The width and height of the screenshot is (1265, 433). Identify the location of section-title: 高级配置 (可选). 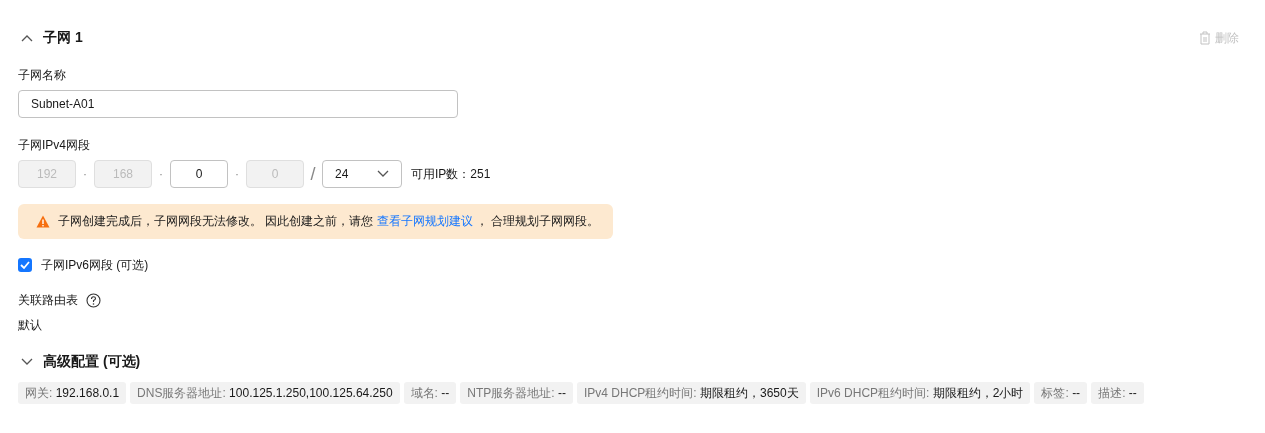
(92, 362).